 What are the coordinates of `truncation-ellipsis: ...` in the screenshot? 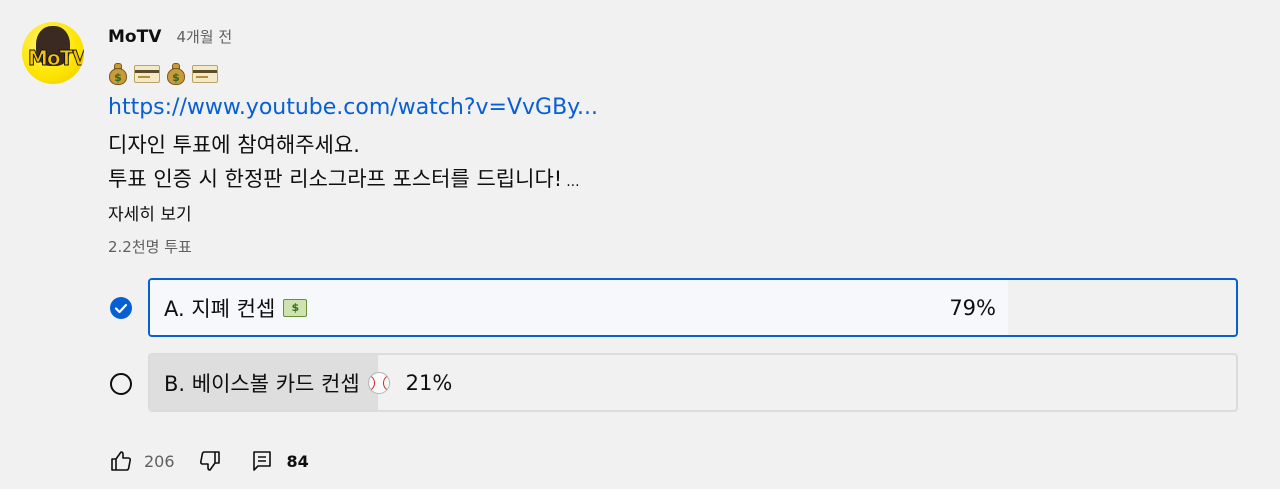 It's located at (573, 182).